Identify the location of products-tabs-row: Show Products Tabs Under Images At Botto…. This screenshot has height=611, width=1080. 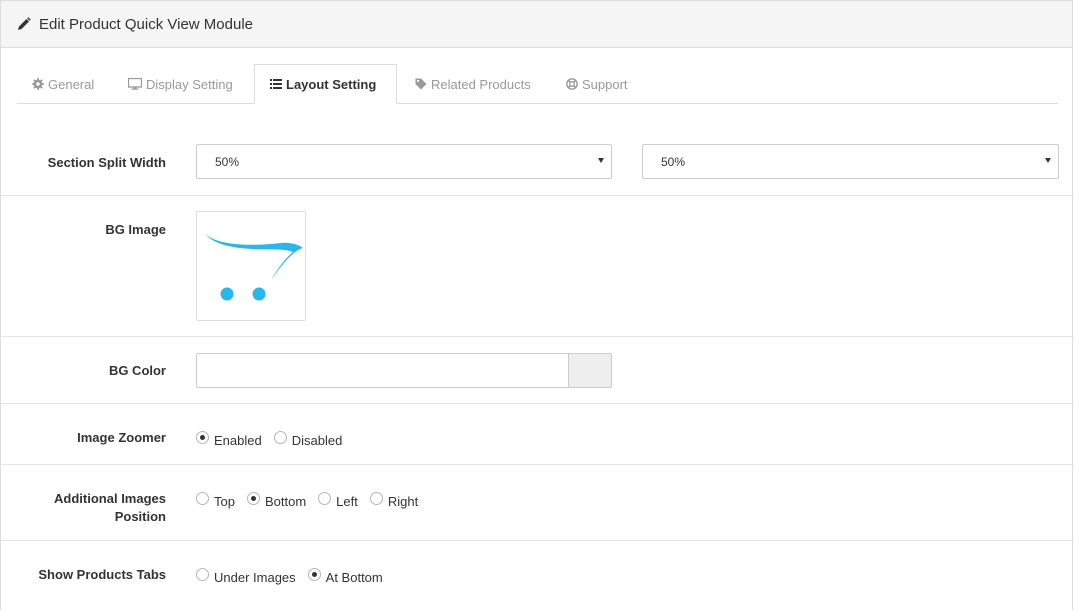
(537, 576).